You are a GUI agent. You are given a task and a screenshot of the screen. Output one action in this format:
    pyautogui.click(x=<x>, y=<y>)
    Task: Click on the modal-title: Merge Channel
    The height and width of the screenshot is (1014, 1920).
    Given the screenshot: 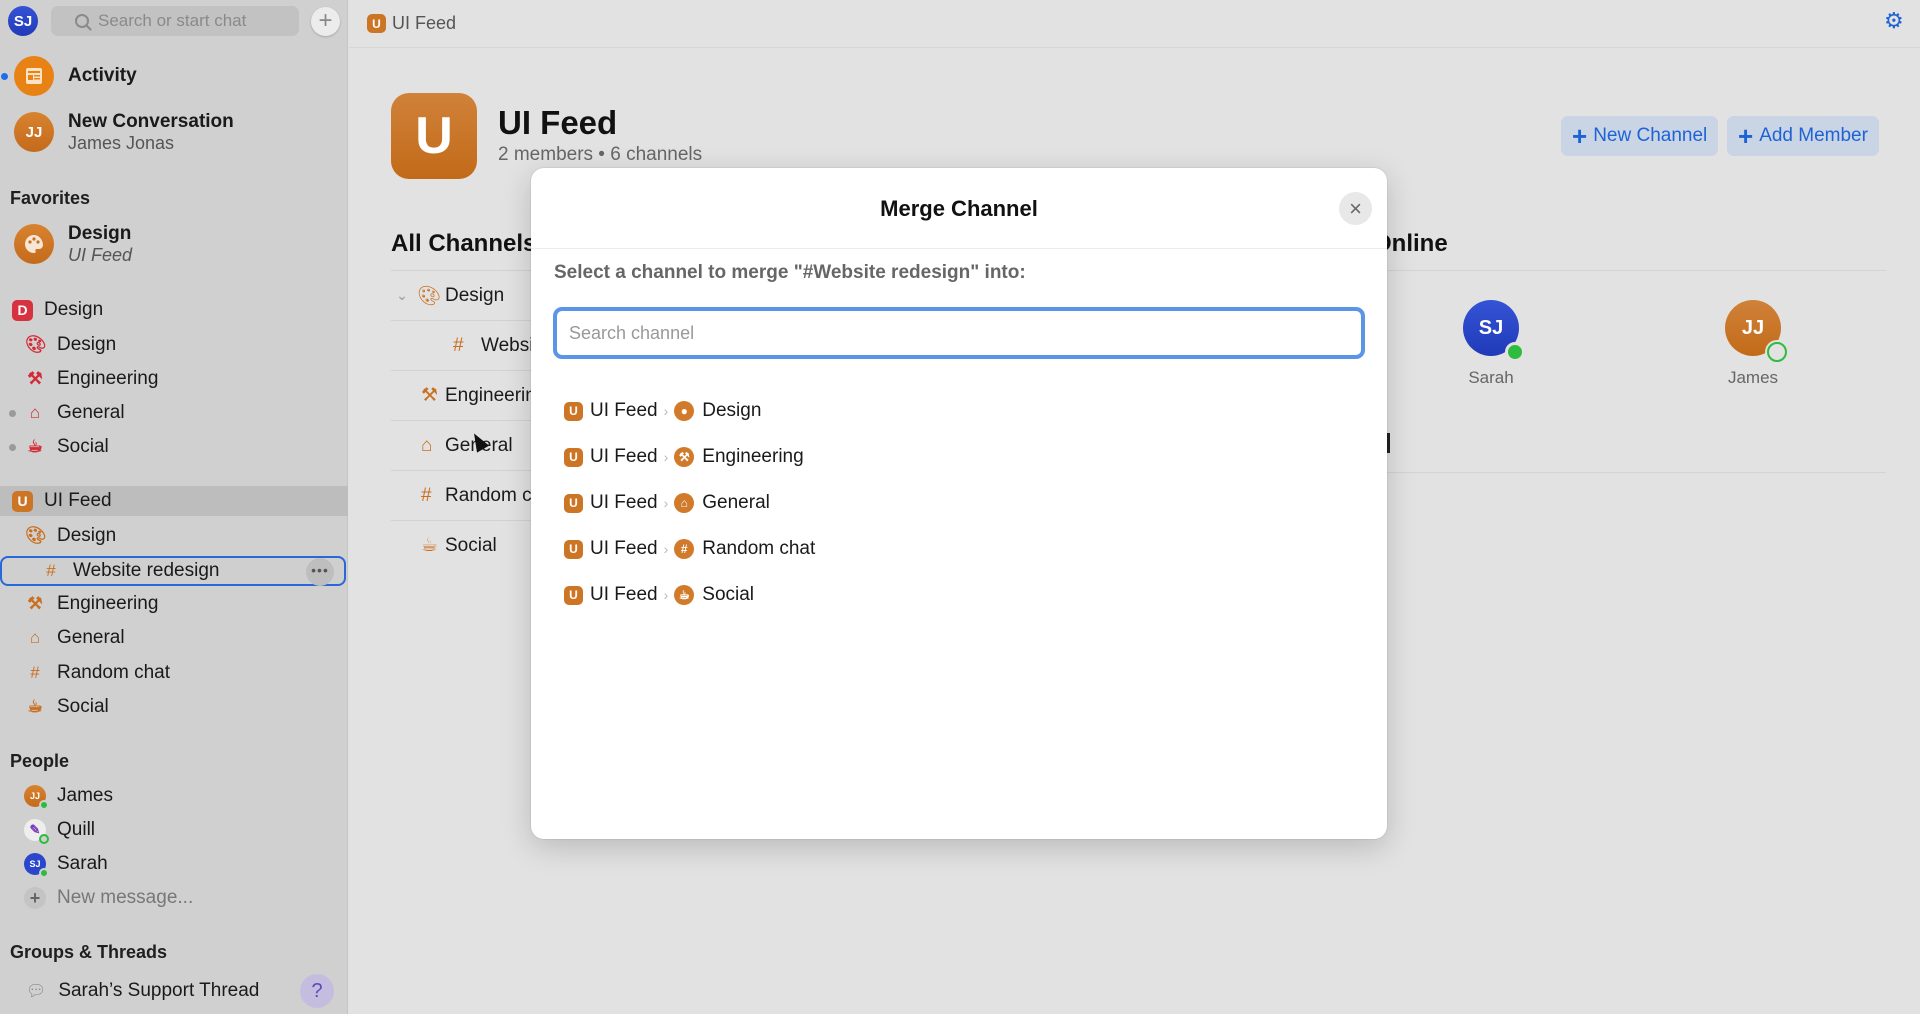 What is the action you would take?
    pyautogui.click(x=959, y=208)
    